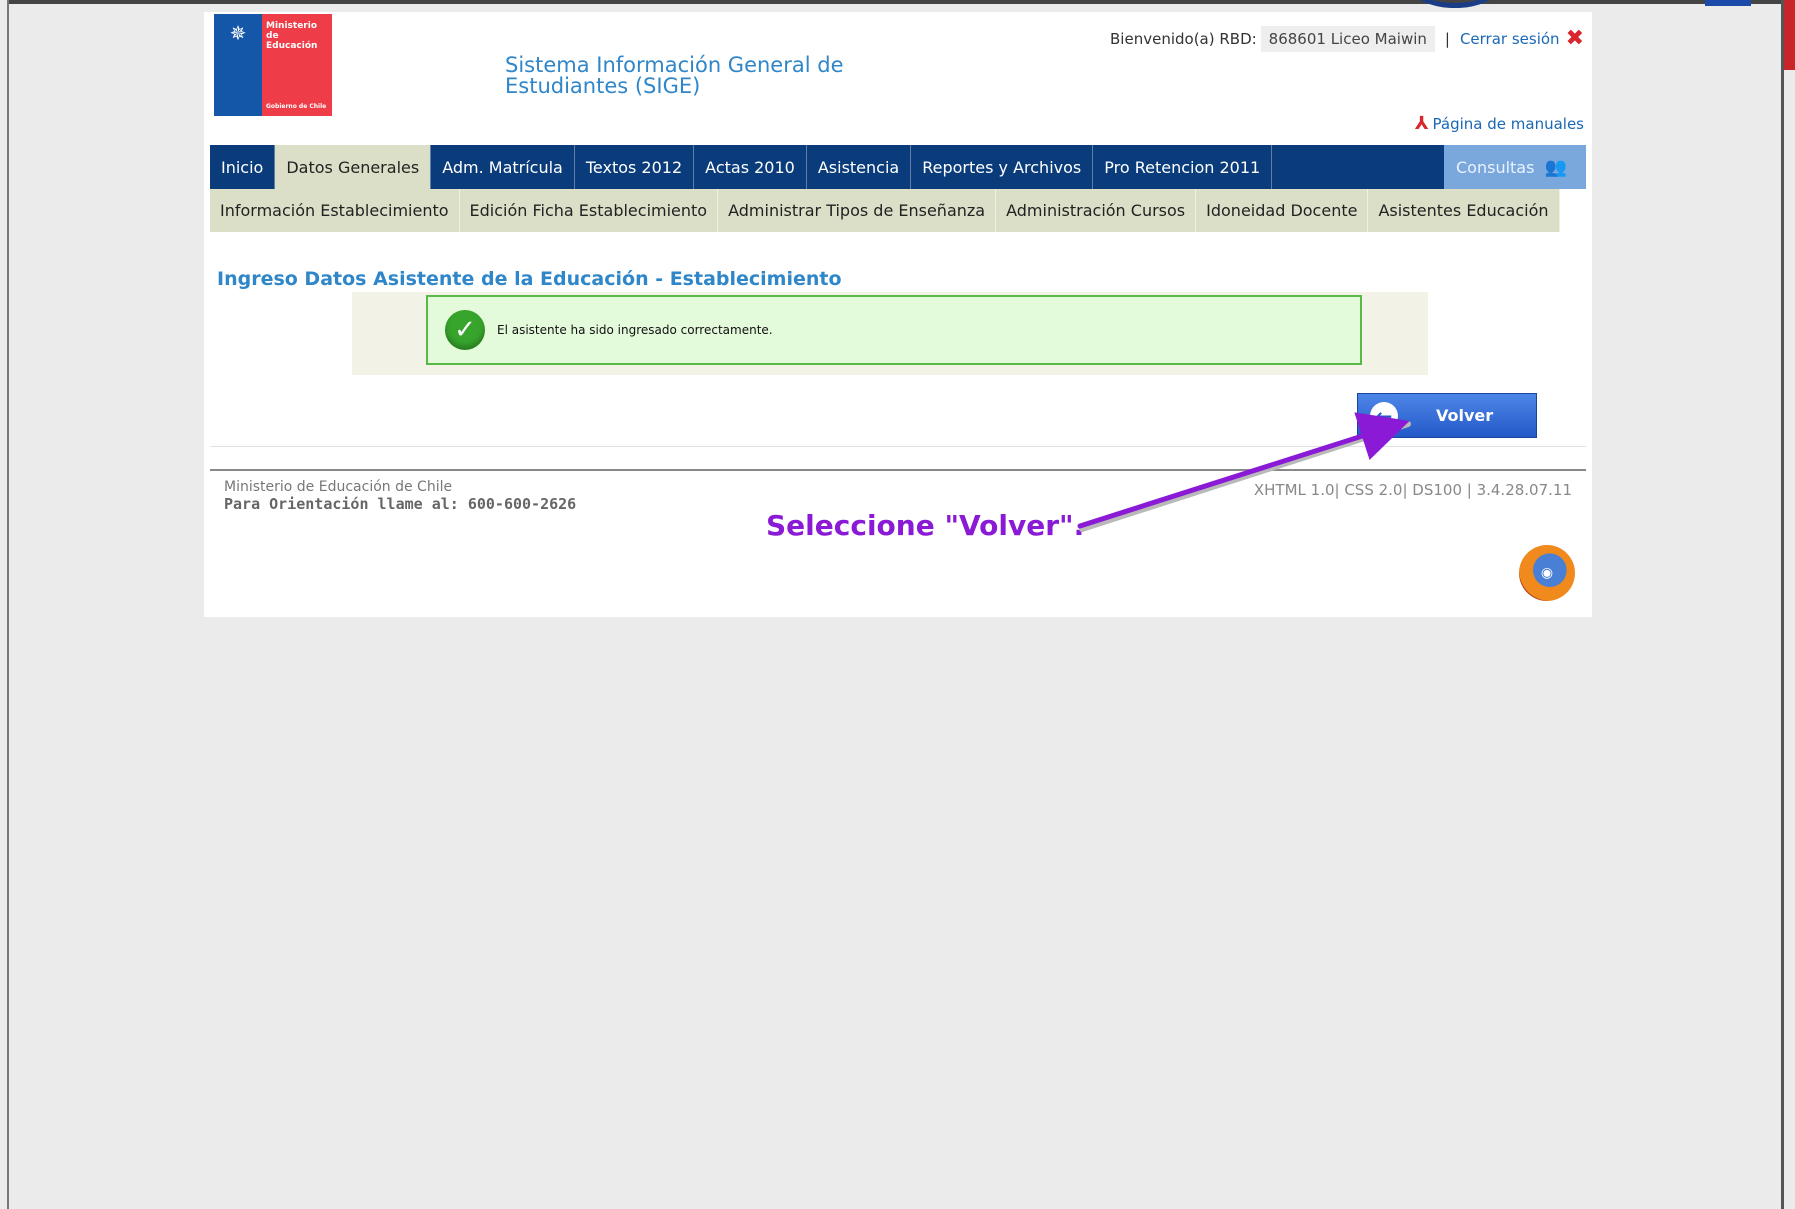  Describe the element at coordinates (243, 167) in the screenshot. I see `nav-item-inicio: Inicio` at that location.